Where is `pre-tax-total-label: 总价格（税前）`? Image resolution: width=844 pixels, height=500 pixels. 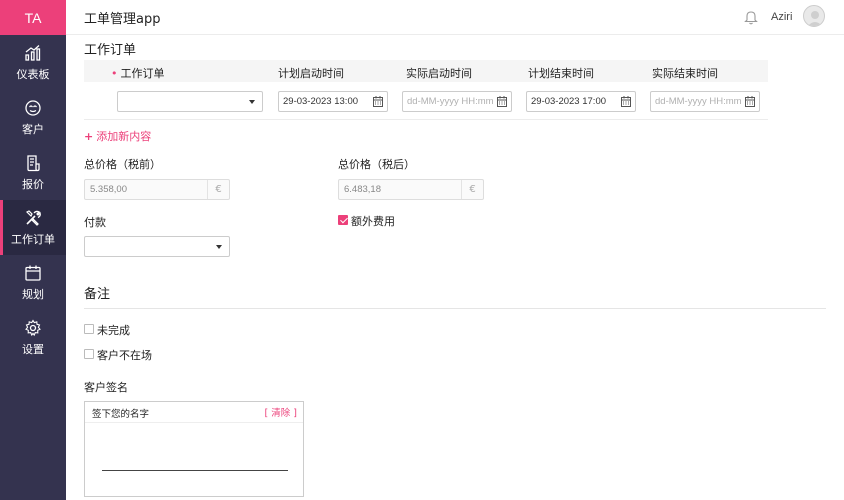 pre-tax-total-label: 总价格（税前） is located at coordinates (122, 164).